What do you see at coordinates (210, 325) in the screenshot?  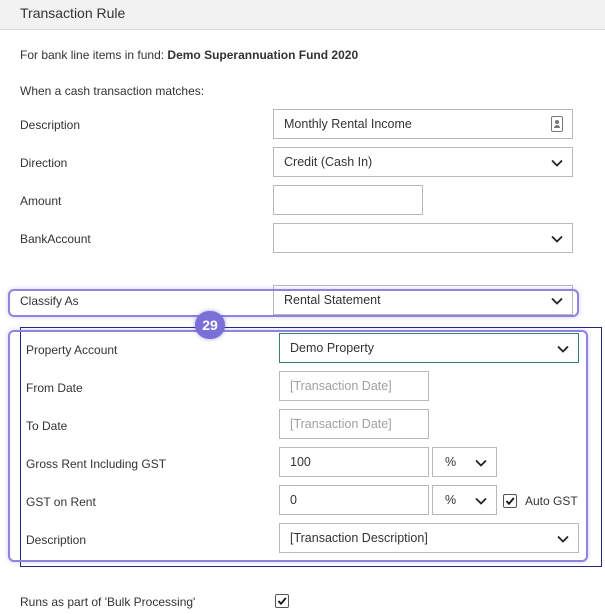 I see `annotation-badge: 29` at bounding box center [210, 325].